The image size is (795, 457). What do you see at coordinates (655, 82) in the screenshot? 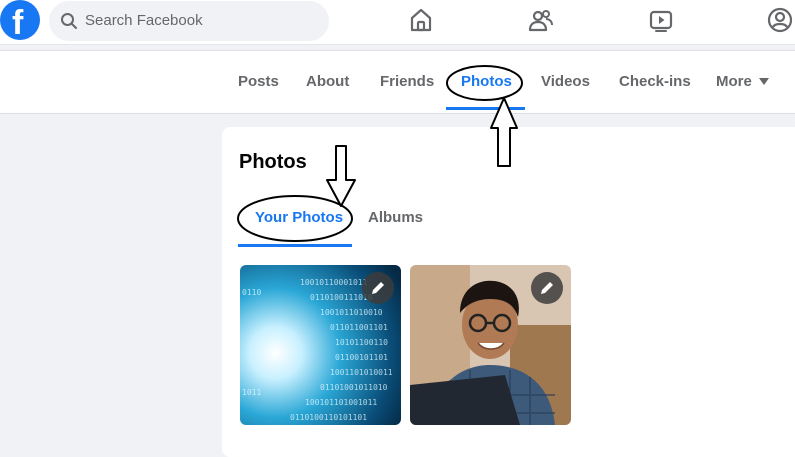
I see `tab-check-ins: Check-ins` at bounding box center [655, 82].